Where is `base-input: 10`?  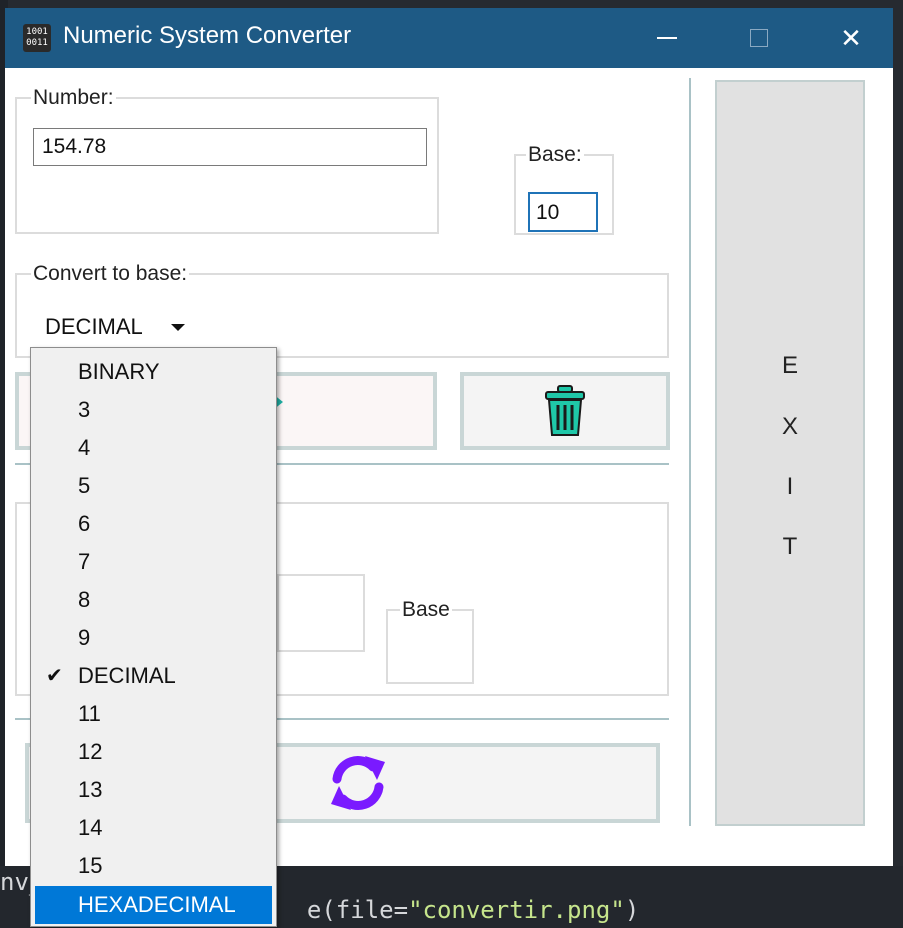
base-input: 10 is located at coordinates (563, 212).